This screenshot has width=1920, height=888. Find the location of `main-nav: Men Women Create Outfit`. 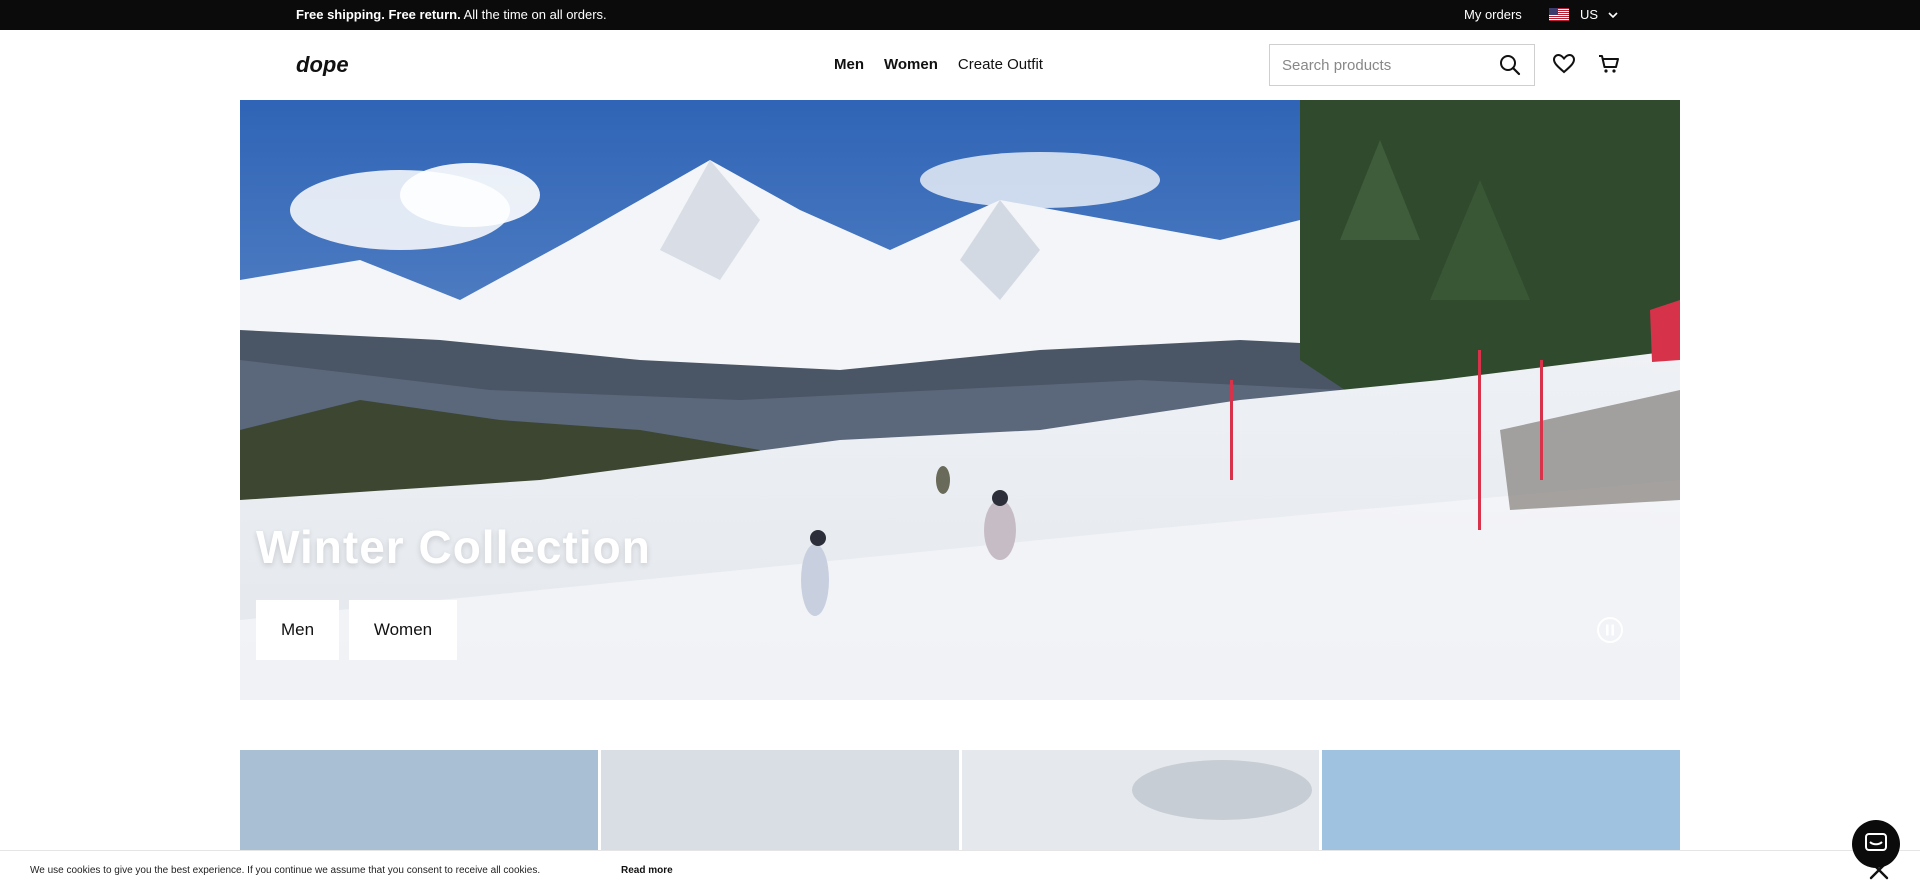

main-nav: Men Women Create Outfit is located at coordinates (938, 64).